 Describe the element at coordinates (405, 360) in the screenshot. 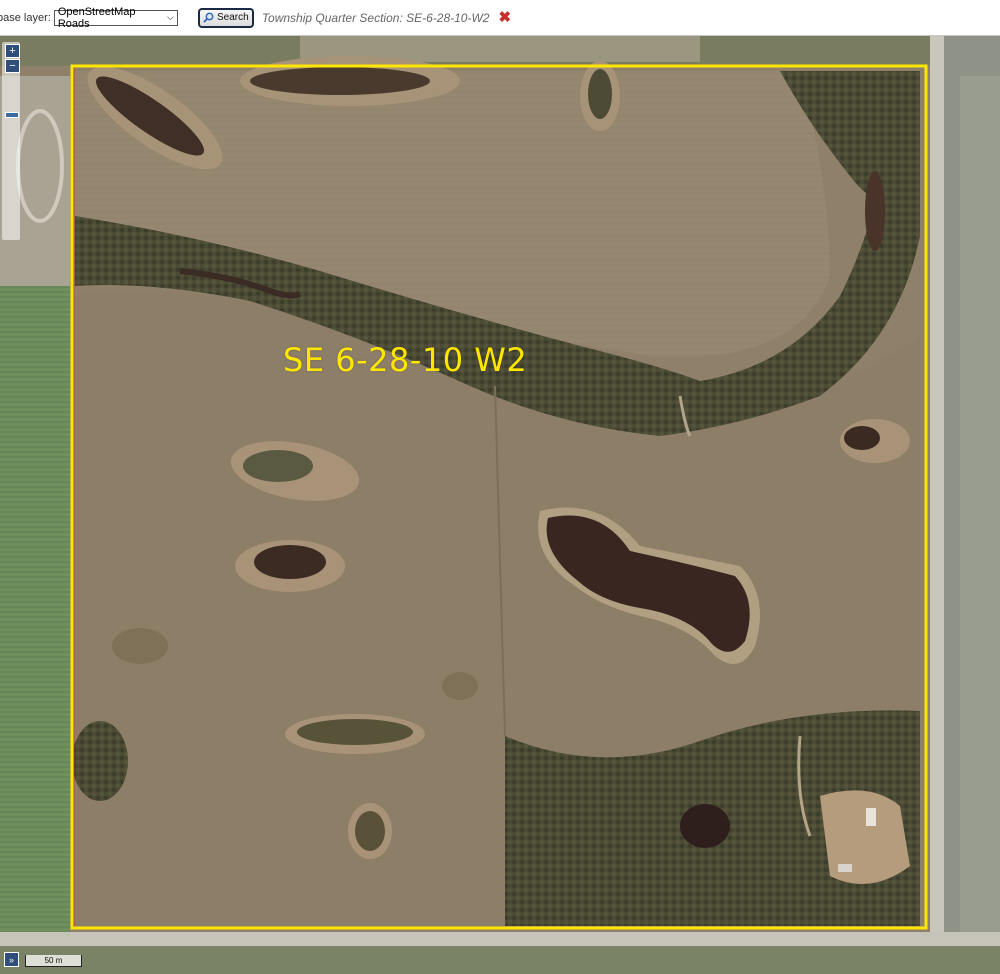

I see `parcel-label: SE 6-28-10 W2` at that location.